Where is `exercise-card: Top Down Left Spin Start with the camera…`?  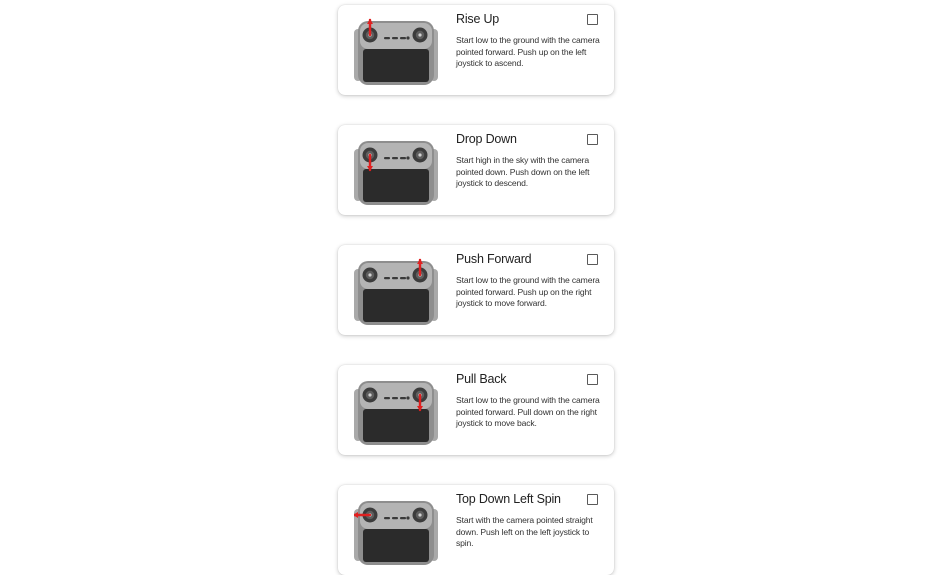 exercise-card: Top Down Left Spin Start with the camera… is located at coordinates (476, 530).